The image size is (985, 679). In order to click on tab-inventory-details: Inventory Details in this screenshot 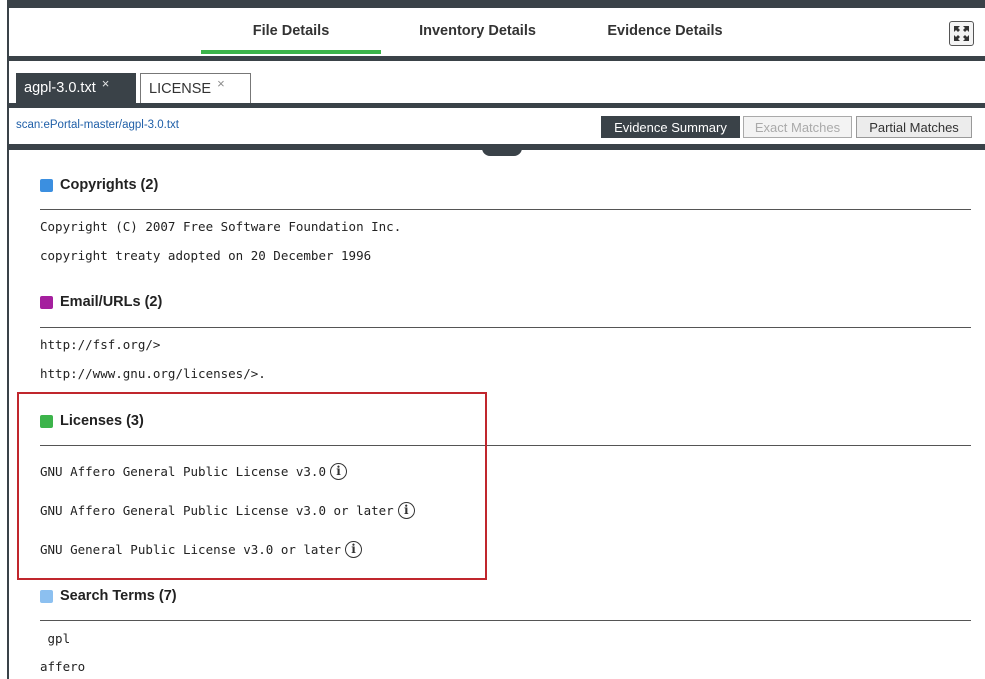, I will do `click(477, 30)`.